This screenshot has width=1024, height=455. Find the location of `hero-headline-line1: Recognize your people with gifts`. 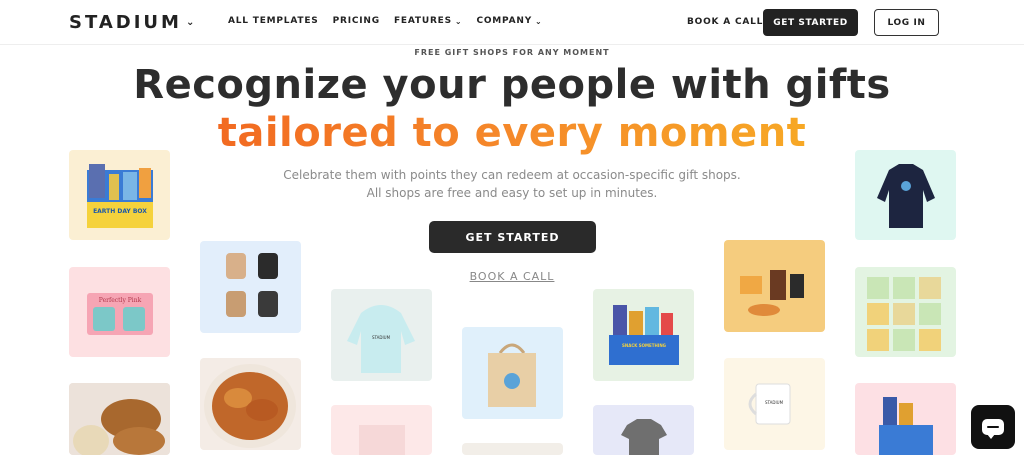

hero-headline-line1: Recognize your people with gifts is located at coordinates (512, 85).